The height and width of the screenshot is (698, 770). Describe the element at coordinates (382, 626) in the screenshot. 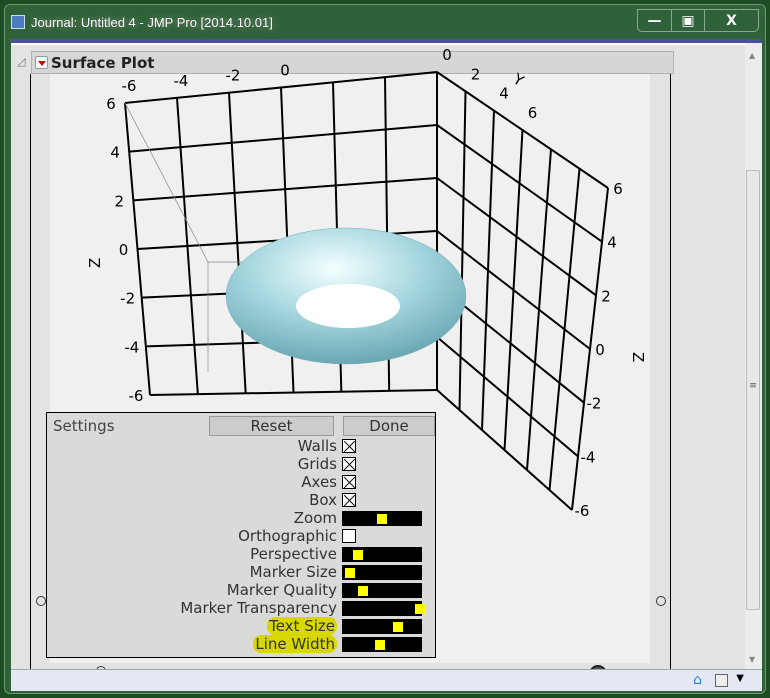

I see `text-size-slider` at that location.